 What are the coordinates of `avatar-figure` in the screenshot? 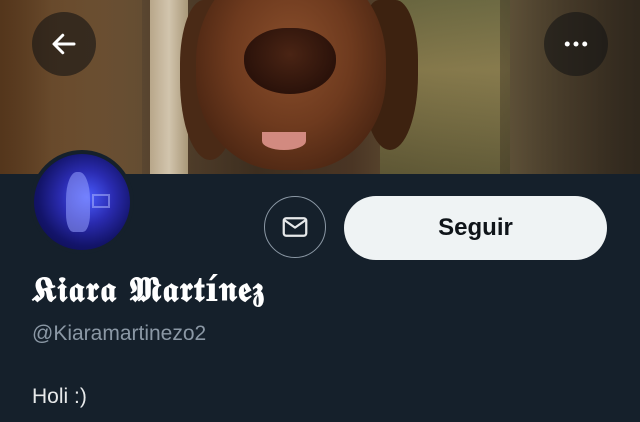 It's located at (78, 202).